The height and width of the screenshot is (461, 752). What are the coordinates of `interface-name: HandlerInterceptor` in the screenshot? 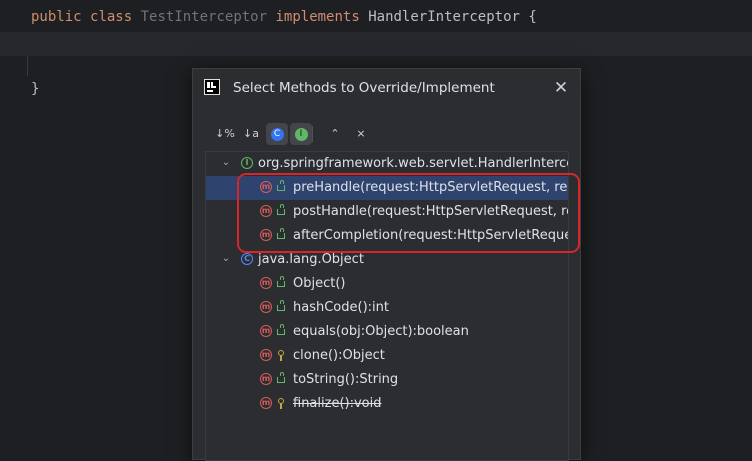 It's located at (444, 17).